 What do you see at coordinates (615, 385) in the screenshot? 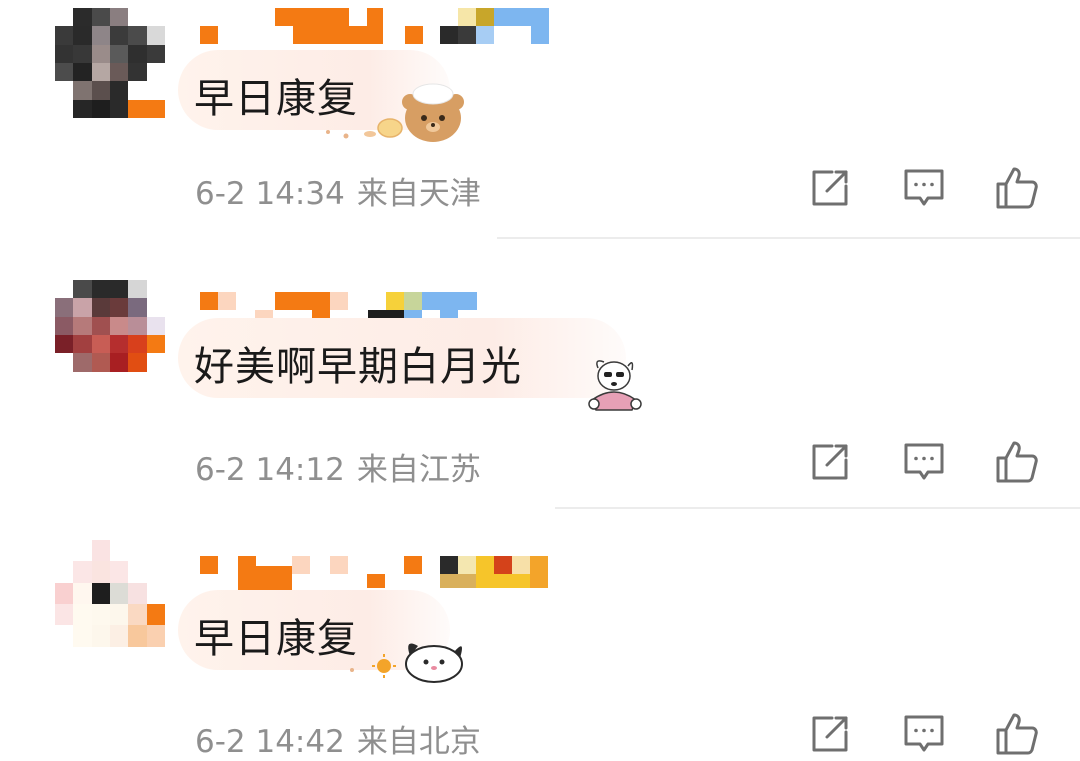
I see `dog-sticker` at bounding box center [615, 385].